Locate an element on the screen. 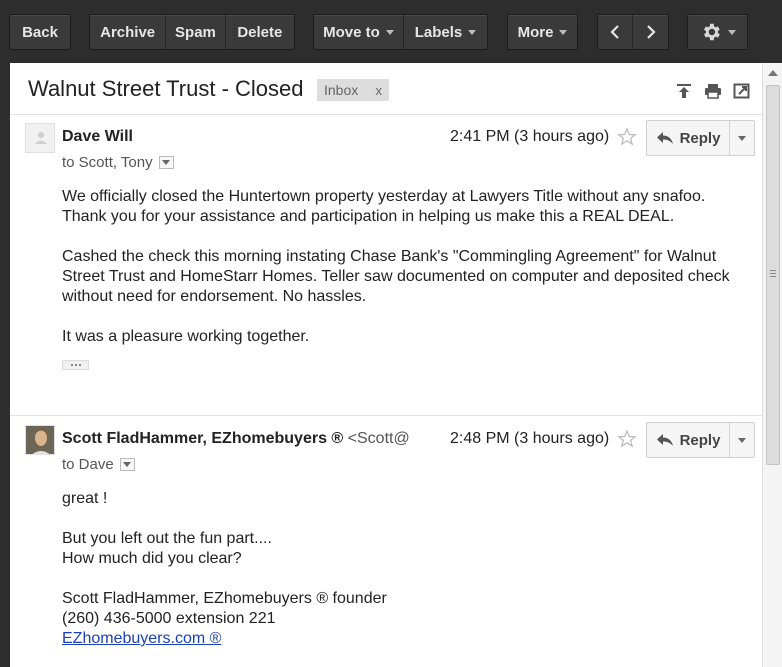 The width and height of the screenshot is (782, 667). recipients: to Dave is located at coordinates (98, 464).